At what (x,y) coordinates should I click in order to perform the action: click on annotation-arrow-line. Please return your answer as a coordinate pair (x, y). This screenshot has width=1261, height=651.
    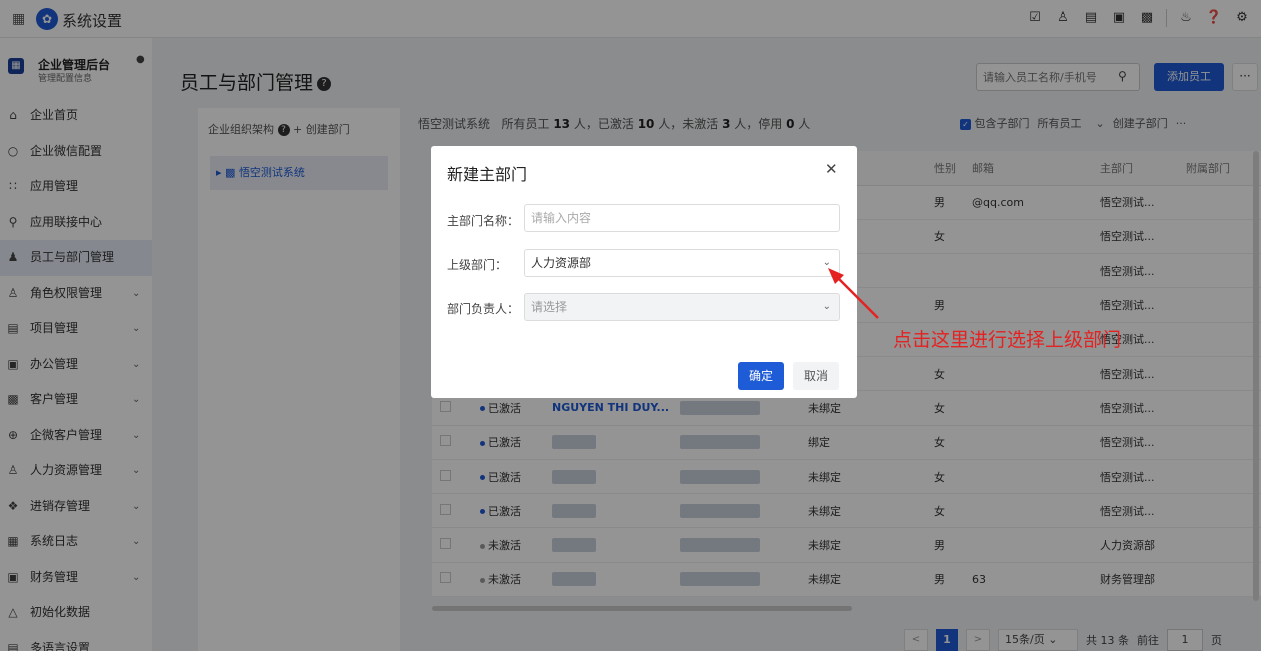
    Looking at the image, I should click on (857, 297).